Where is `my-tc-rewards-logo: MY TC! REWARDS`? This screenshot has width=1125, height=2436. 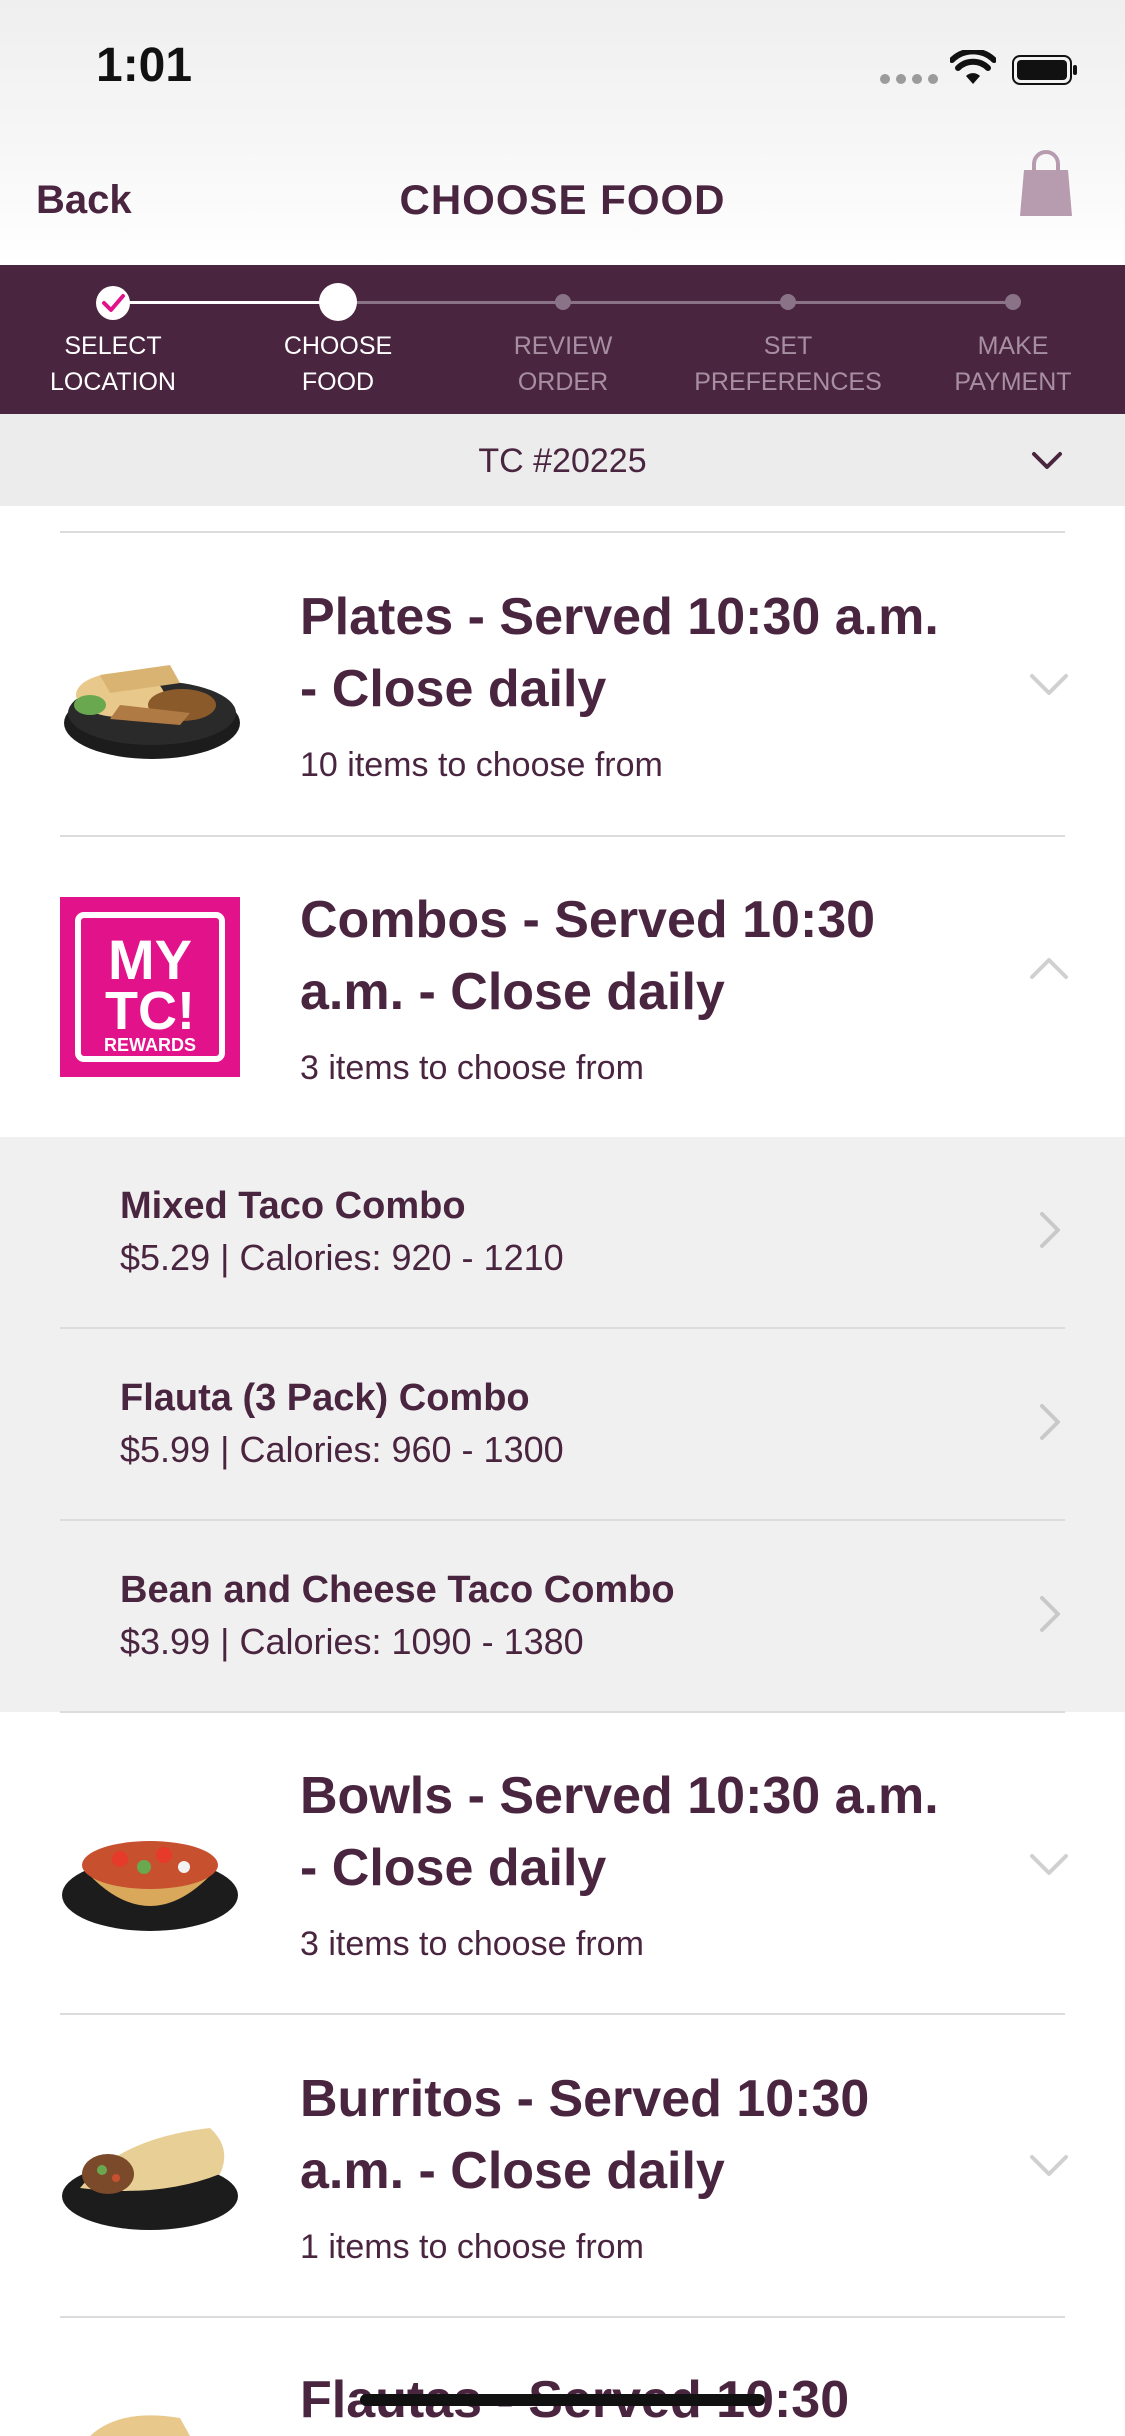
my-tc-rewards-logo: MY TC! REWARDS is located at coordinates (150, 987).